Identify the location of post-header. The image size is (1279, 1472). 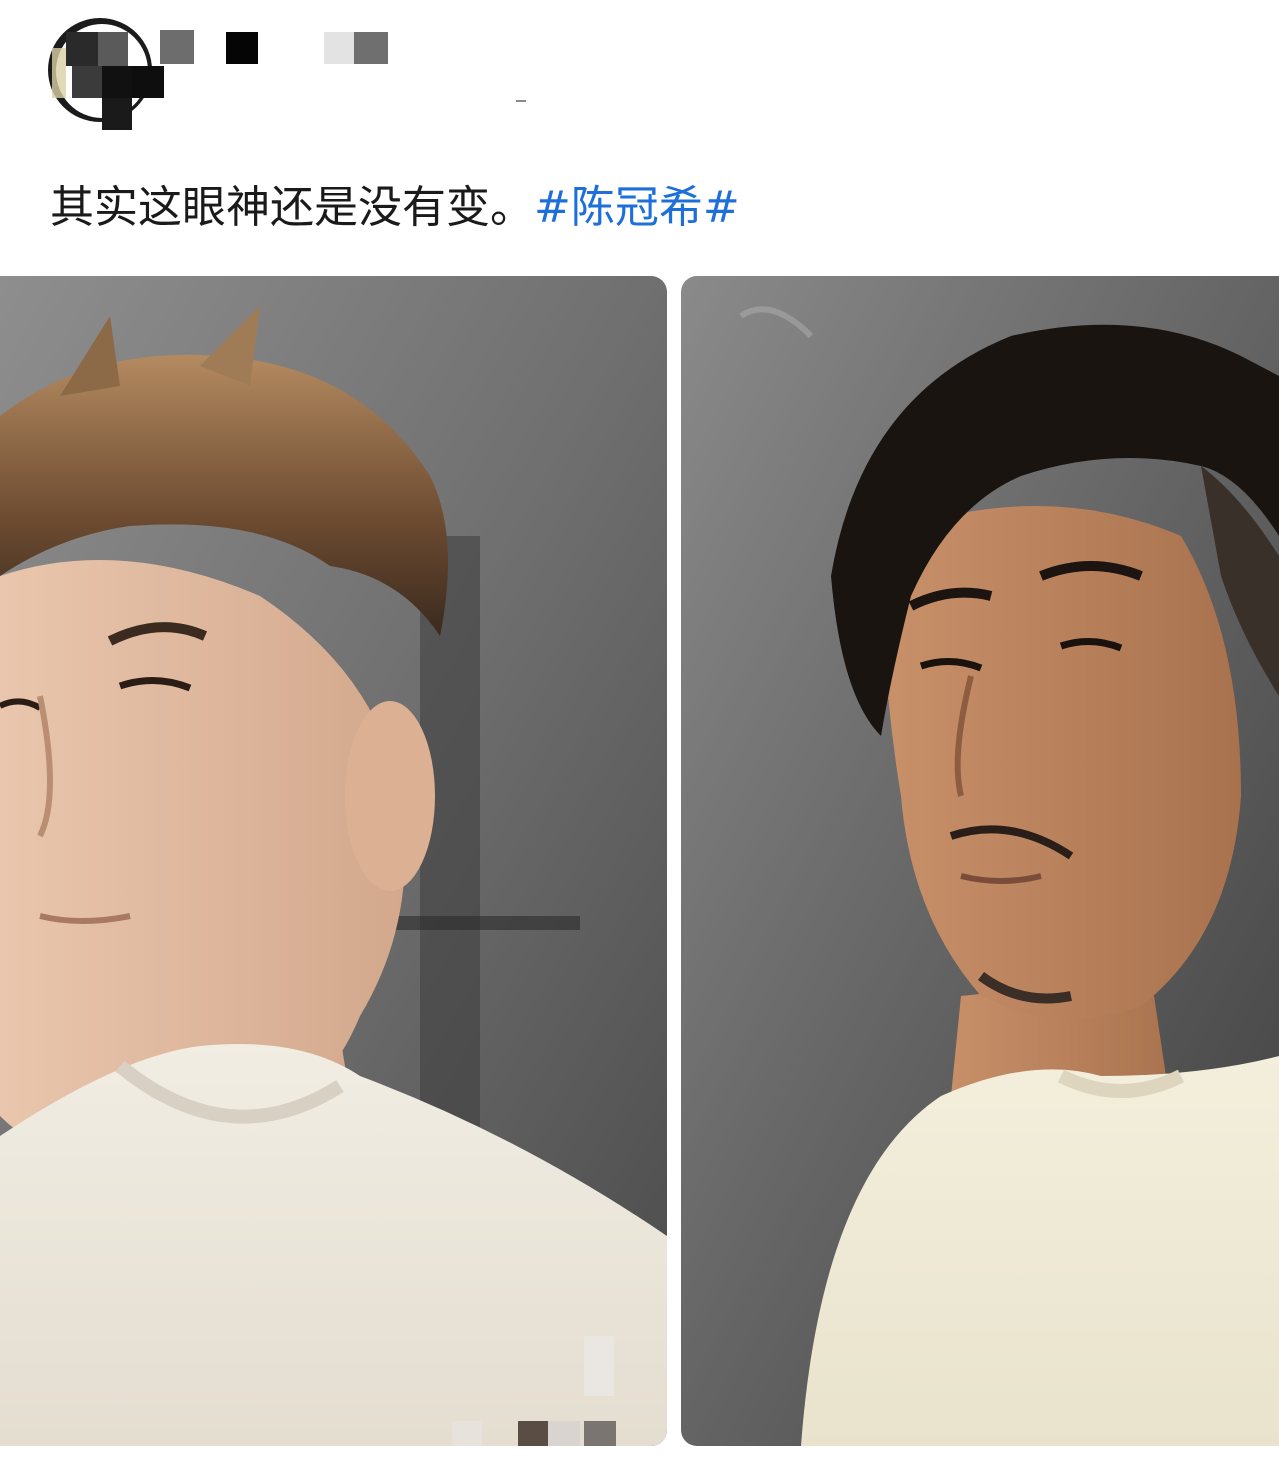
(639, 75).